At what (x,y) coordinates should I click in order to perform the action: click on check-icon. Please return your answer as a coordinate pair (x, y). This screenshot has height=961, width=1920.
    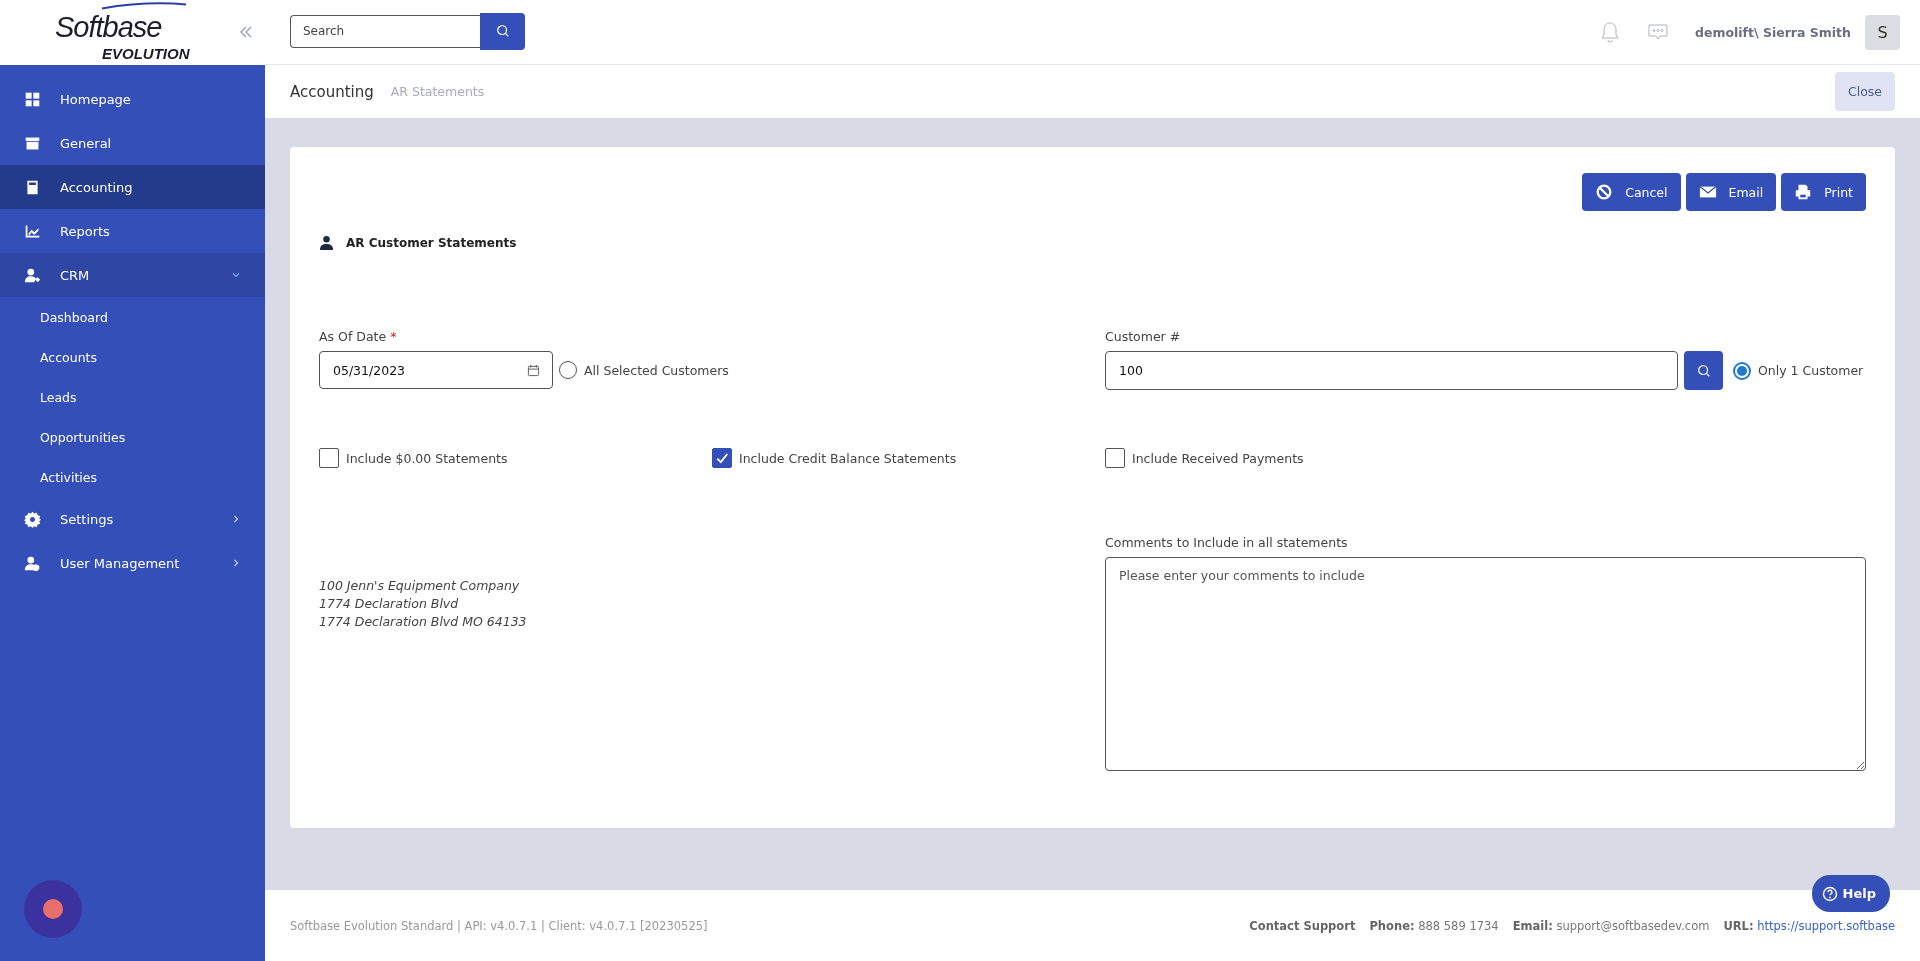
    Looking at the image, I should click on (722, 458).